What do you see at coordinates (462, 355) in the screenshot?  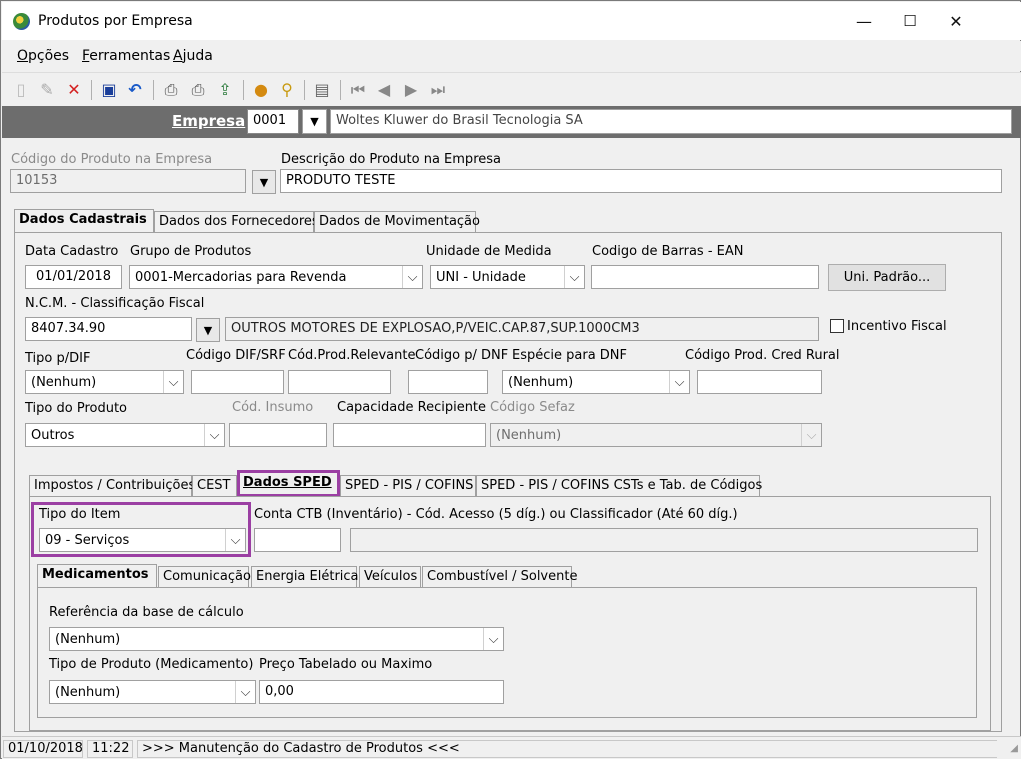 I see `cod-dnf-label: Código p/ DNF` at bounding box center [462, 355].